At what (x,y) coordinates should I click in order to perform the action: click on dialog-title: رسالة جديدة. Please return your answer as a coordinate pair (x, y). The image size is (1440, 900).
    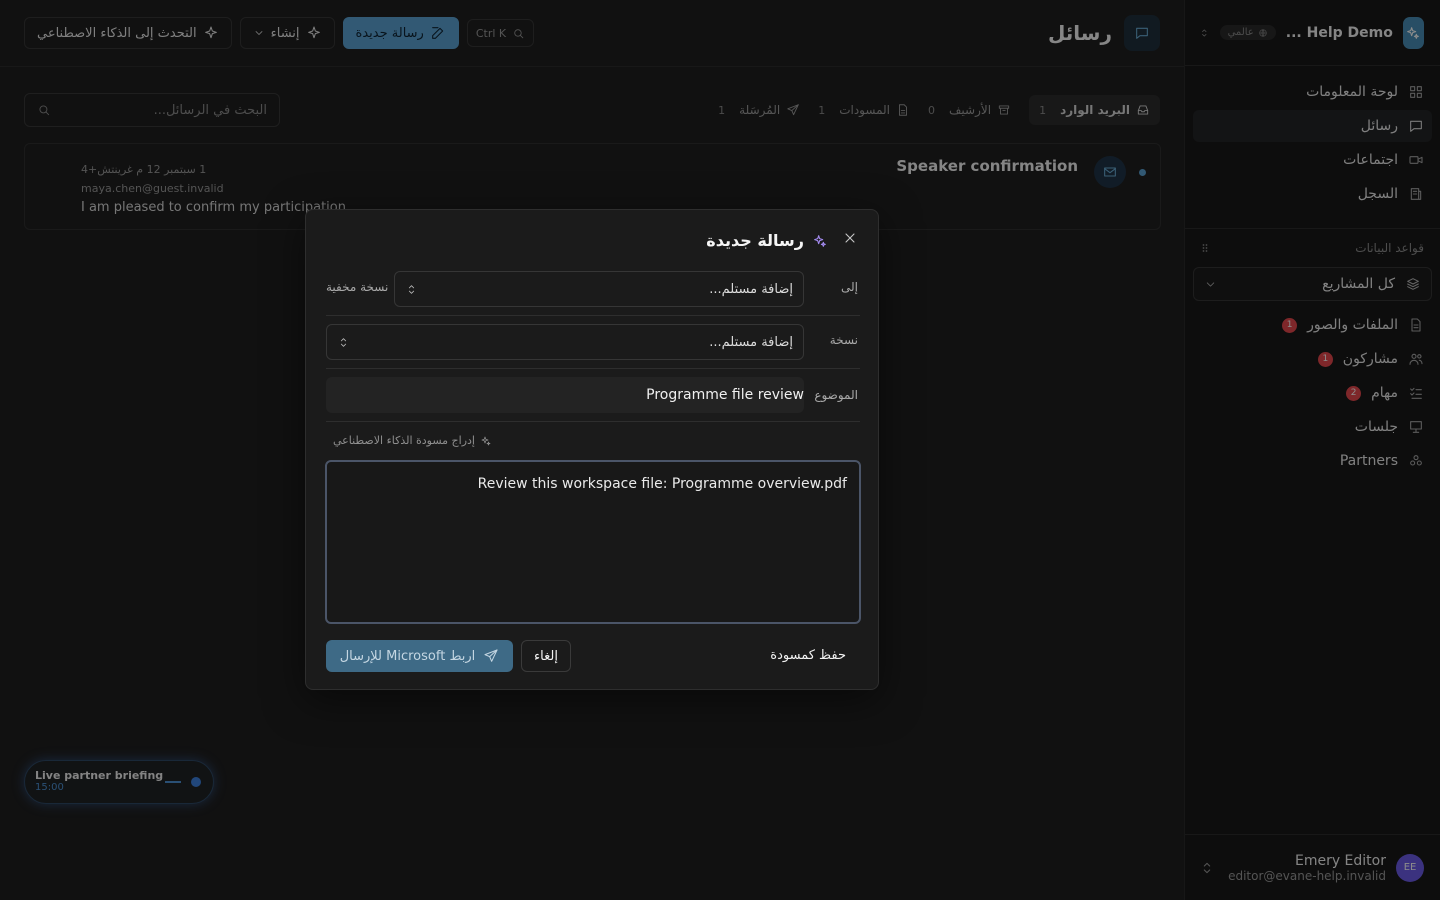
    Looking at the image, I should click on (755, 240).